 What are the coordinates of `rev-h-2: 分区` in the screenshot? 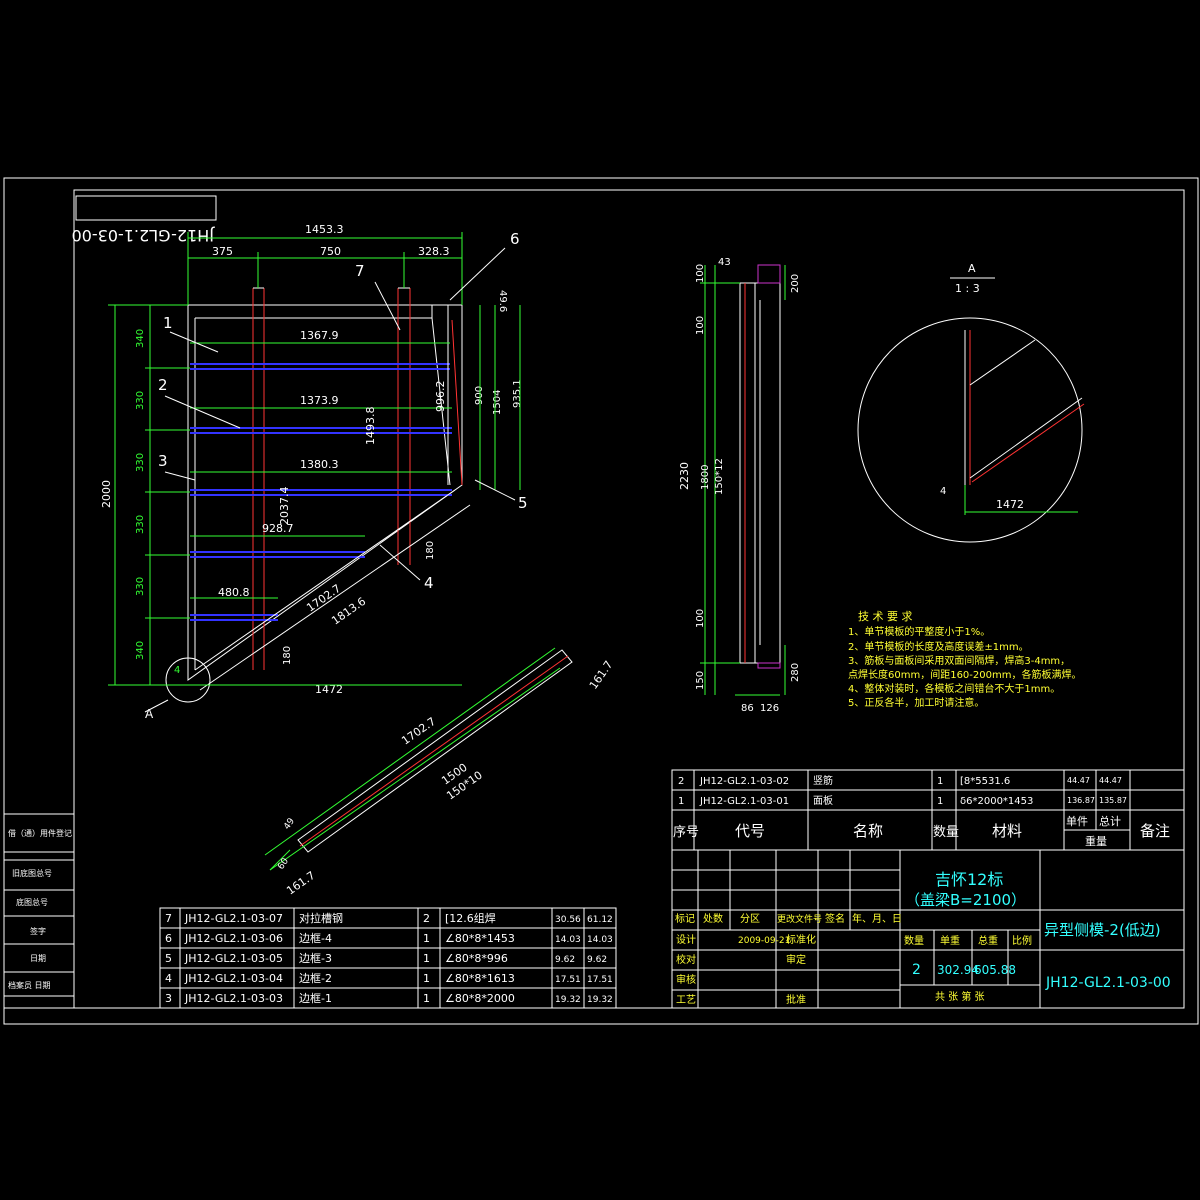 It's located at (750, 919).